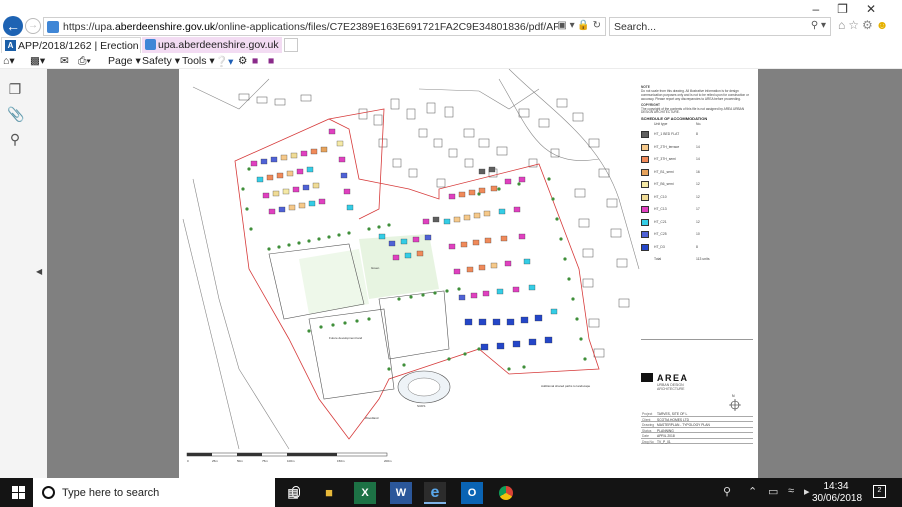  What do you see at coordinates (583, 25) in the screenshot?
I see `lock-icon: 🔒` at bounding box center [583, 25].